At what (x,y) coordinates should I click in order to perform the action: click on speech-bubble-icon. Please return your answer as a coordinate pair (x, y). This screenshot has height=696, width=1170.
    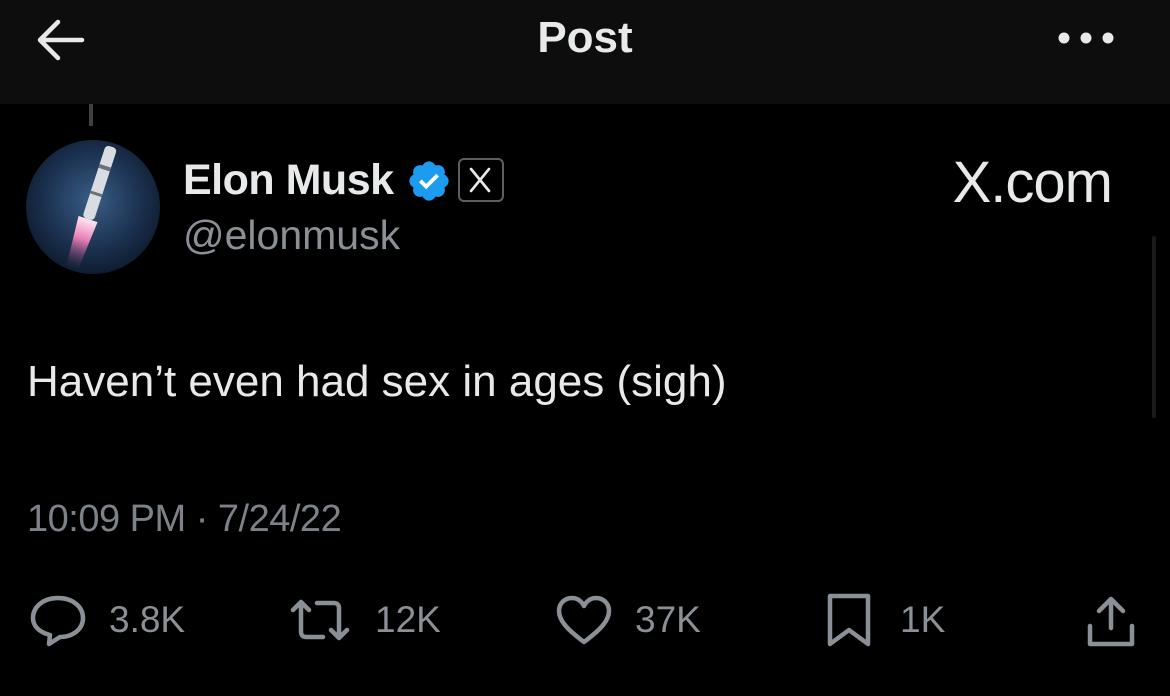
    Looking at the image, I should click on (58, 621).